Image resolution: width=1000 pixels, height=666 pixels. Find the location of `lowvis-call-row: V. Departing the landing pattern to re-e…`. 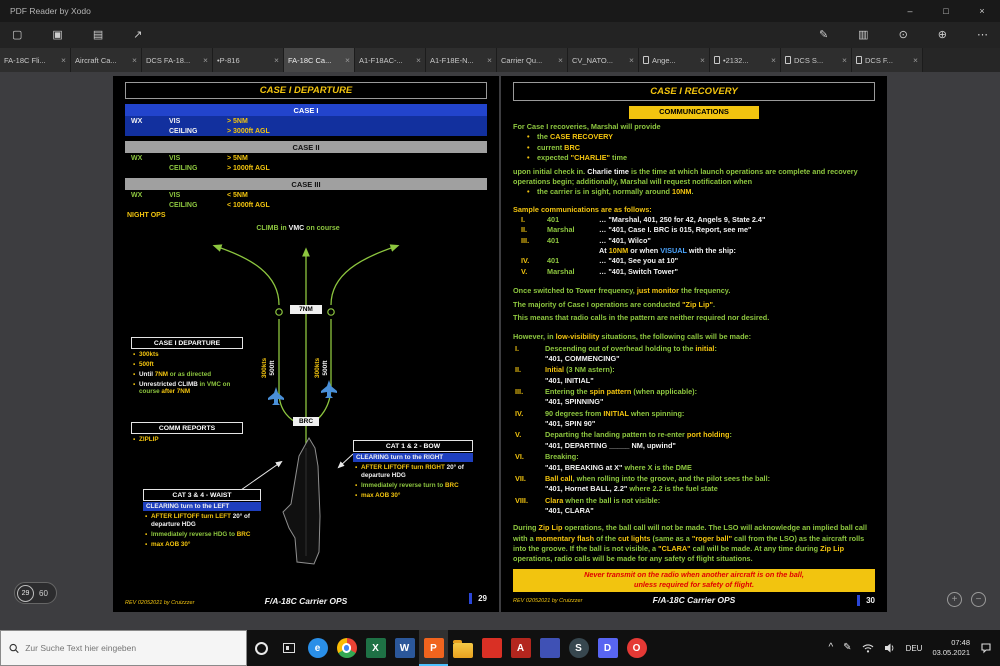

lowvis-call-row: V. Departing the landing pattern to re-e… is located at coordinates (623, 440).